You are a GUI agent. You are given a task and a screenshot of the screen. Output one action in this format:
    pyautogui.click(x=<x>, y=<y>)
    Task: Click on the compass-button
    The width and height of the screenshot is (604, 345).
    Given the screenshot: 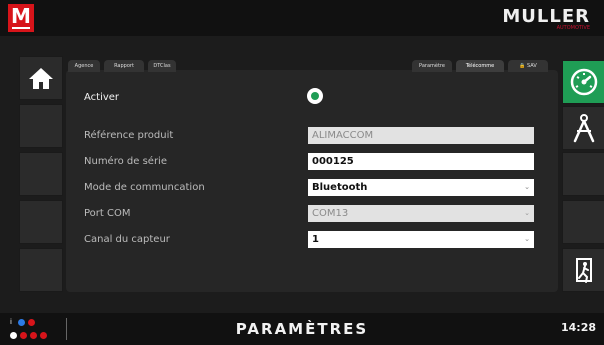 What is the action you would take?
    pyautogui.click(x=583, y=128)
    